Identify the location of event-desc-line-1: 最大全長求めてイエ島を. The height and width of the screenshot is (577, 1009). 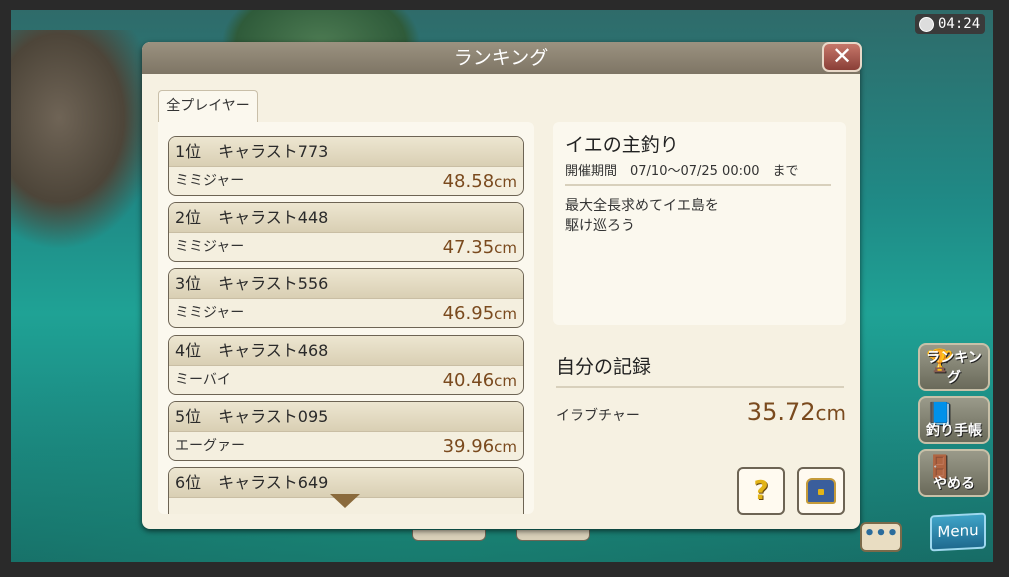
(642, 206).